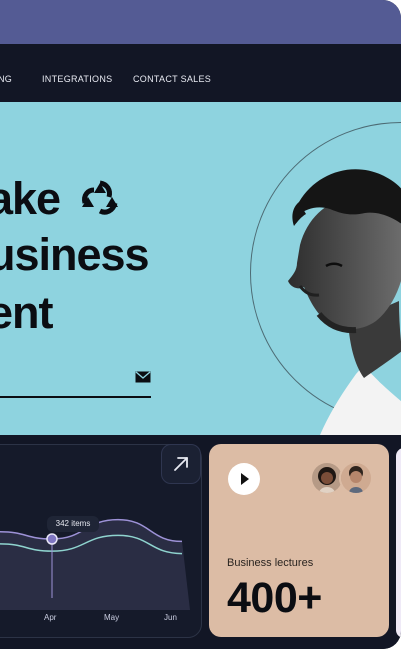 This screenshot has width=401, height=649. Describe the element at coordinates (50, 617) in the screenshot. I see `x-axis-label-apr: Apr` at that location.